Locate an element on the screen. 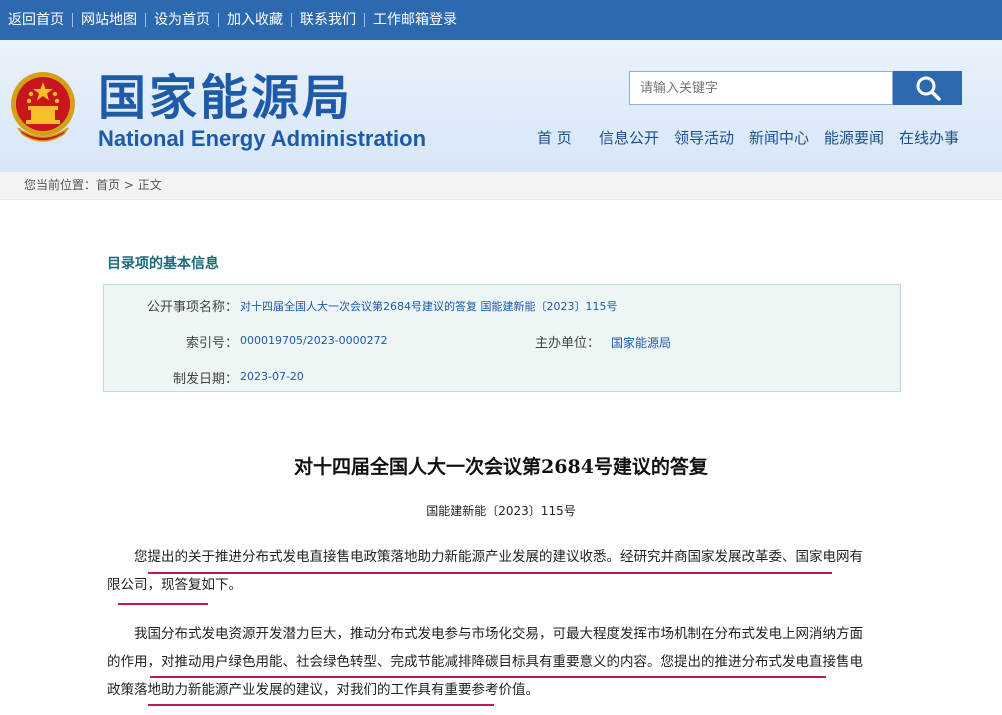 Image resolution: width=1002 pixels, height=715 pixels. breadcrumb-home-link: 首页 is located at coordinates (108, 185).